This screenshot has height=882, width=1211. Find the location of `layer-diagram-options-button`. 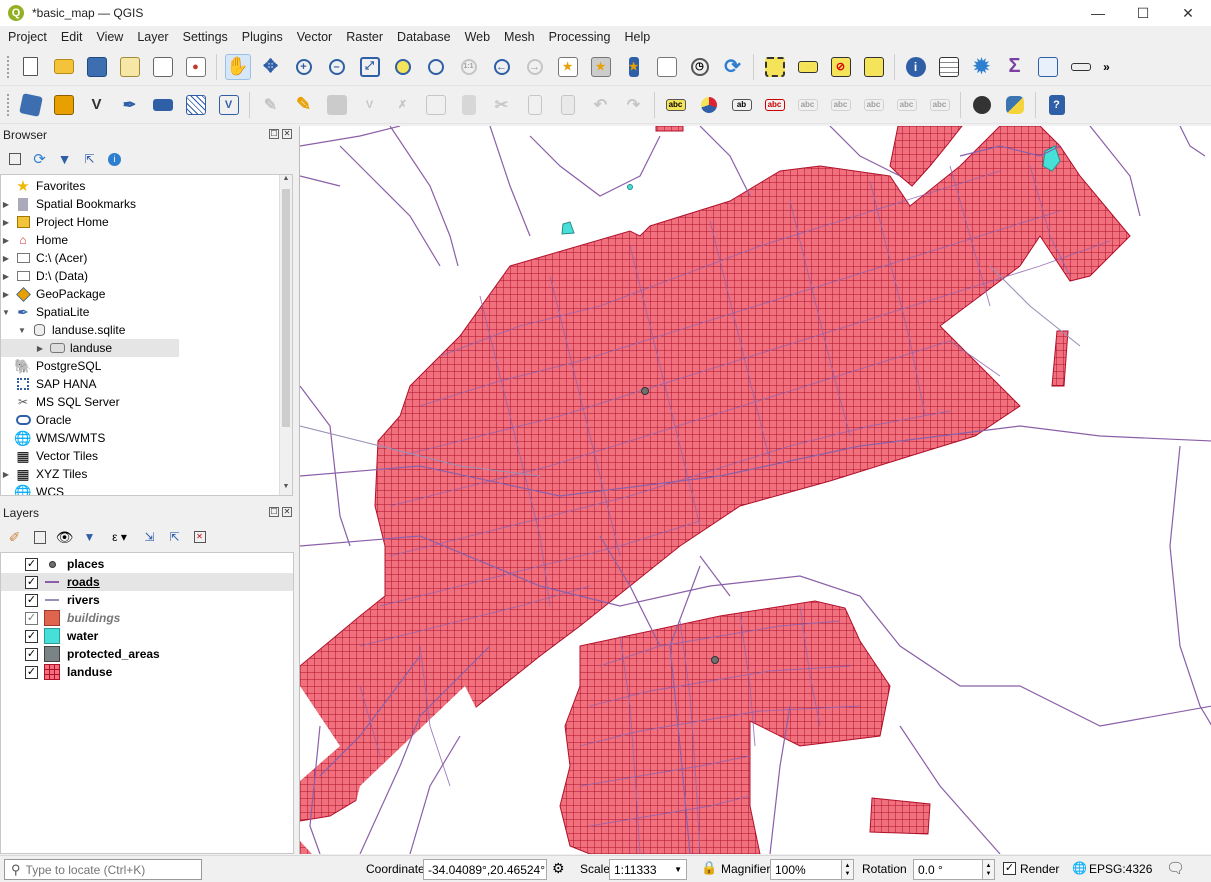

layer-diagram-options-button is located at coordinates (709, 105).